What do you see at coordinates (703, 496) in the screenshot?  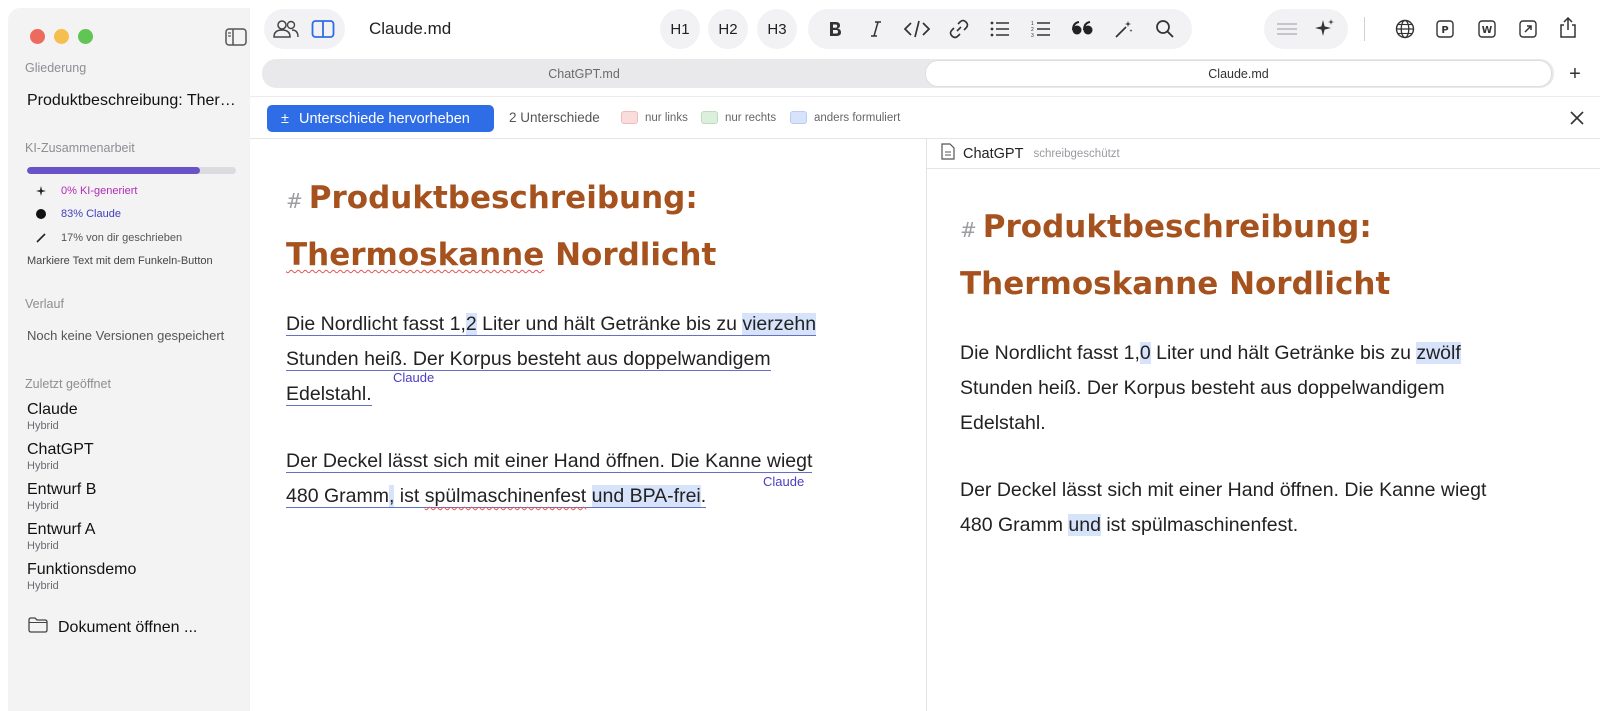 I see `text-run: .` at bounding box center [703, 496].